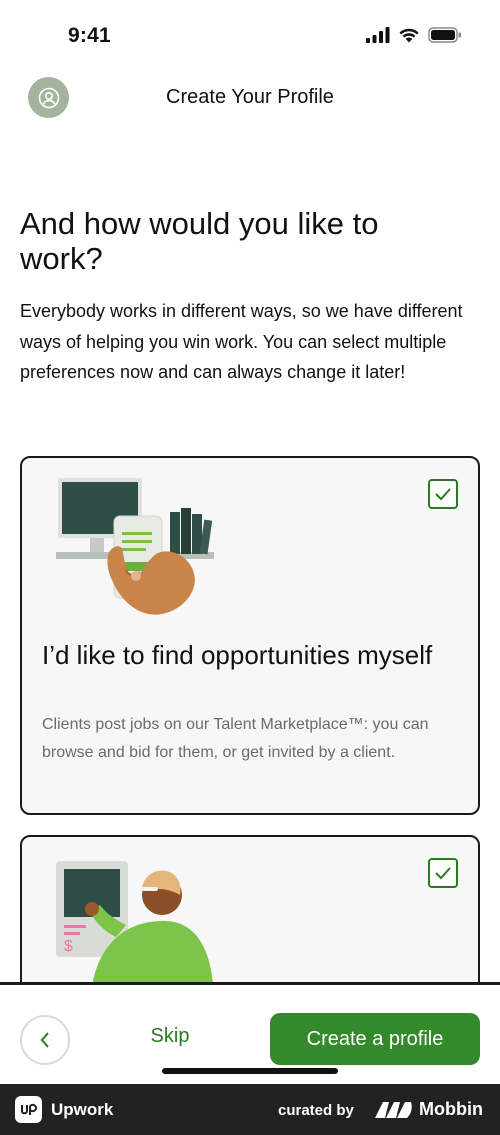  Describe the element at coordinates (375, 1039) in the screenshot. I see `create-profile-button: Create a profile` at that location.